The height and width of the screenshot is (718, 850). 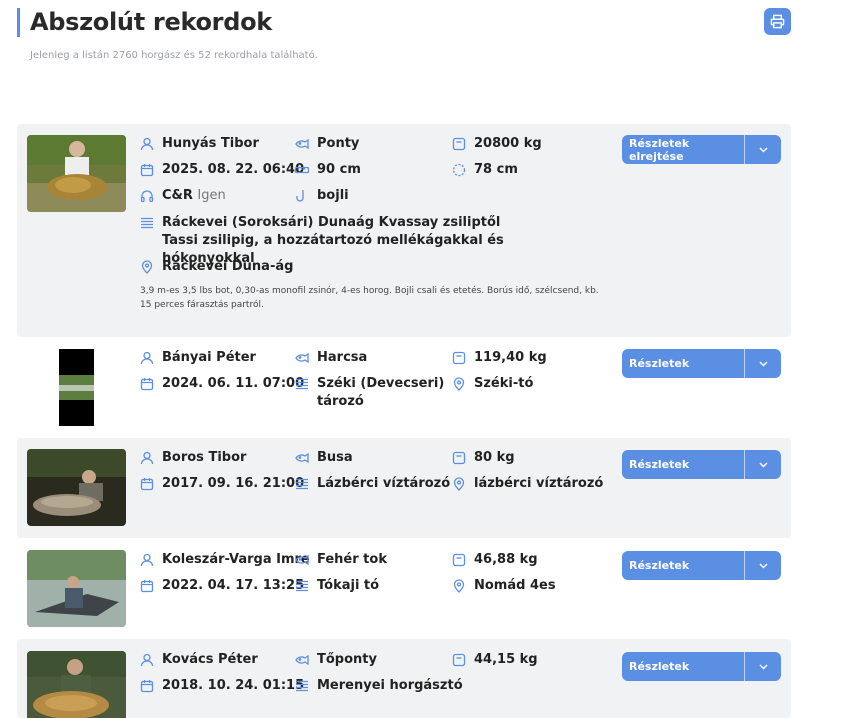 What do you see at coordinates (336, 660) in the screenshot?
I see `record-species: Tőponty` at bounding box center [336, 660].